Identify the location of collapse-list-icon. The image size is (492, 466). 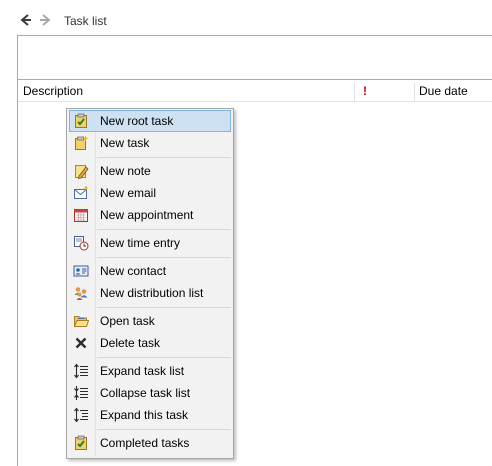
(81, 393).